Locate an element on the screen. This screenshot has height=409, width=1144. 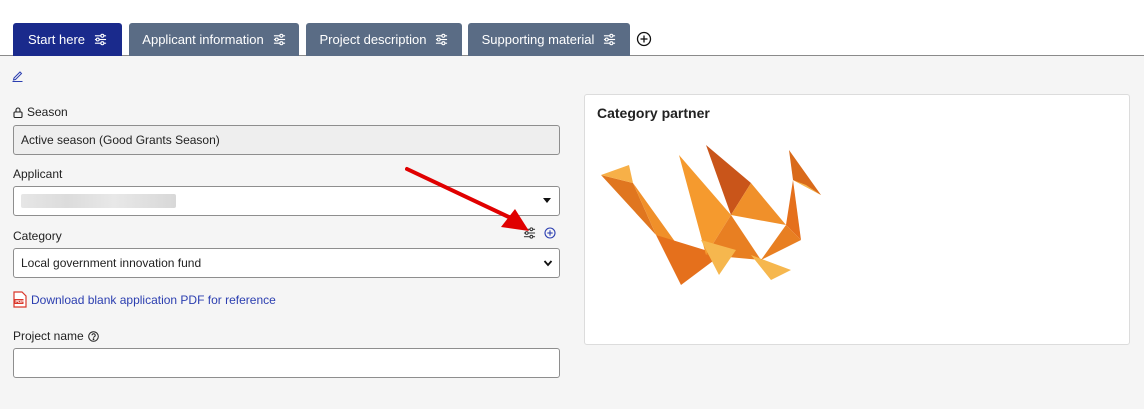
tab-label: Supporting material is located at coordinates (538, 39).